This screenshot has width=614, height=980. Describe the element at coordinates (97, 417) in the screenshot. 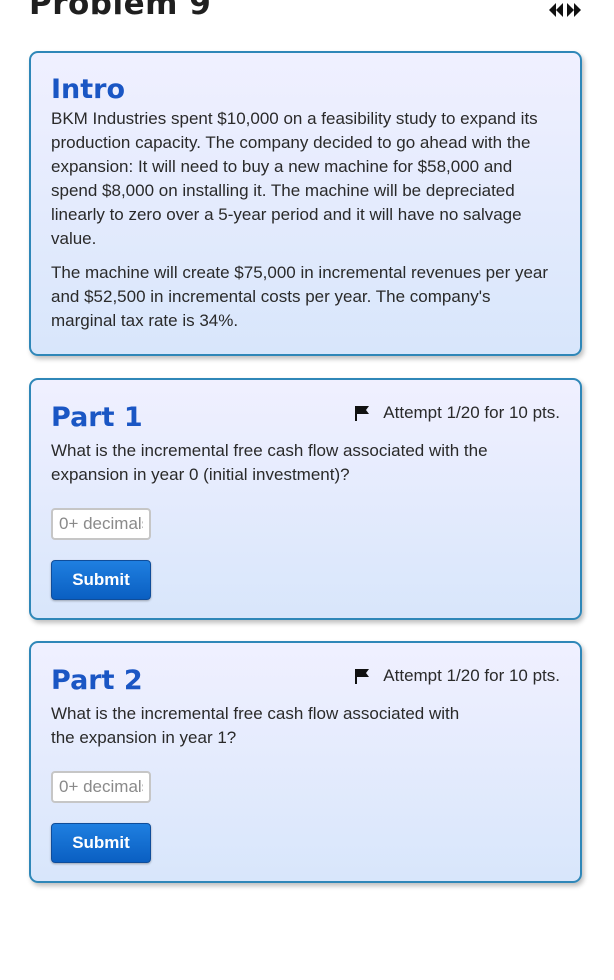

I see `part-1-title: Part 1` at that location.